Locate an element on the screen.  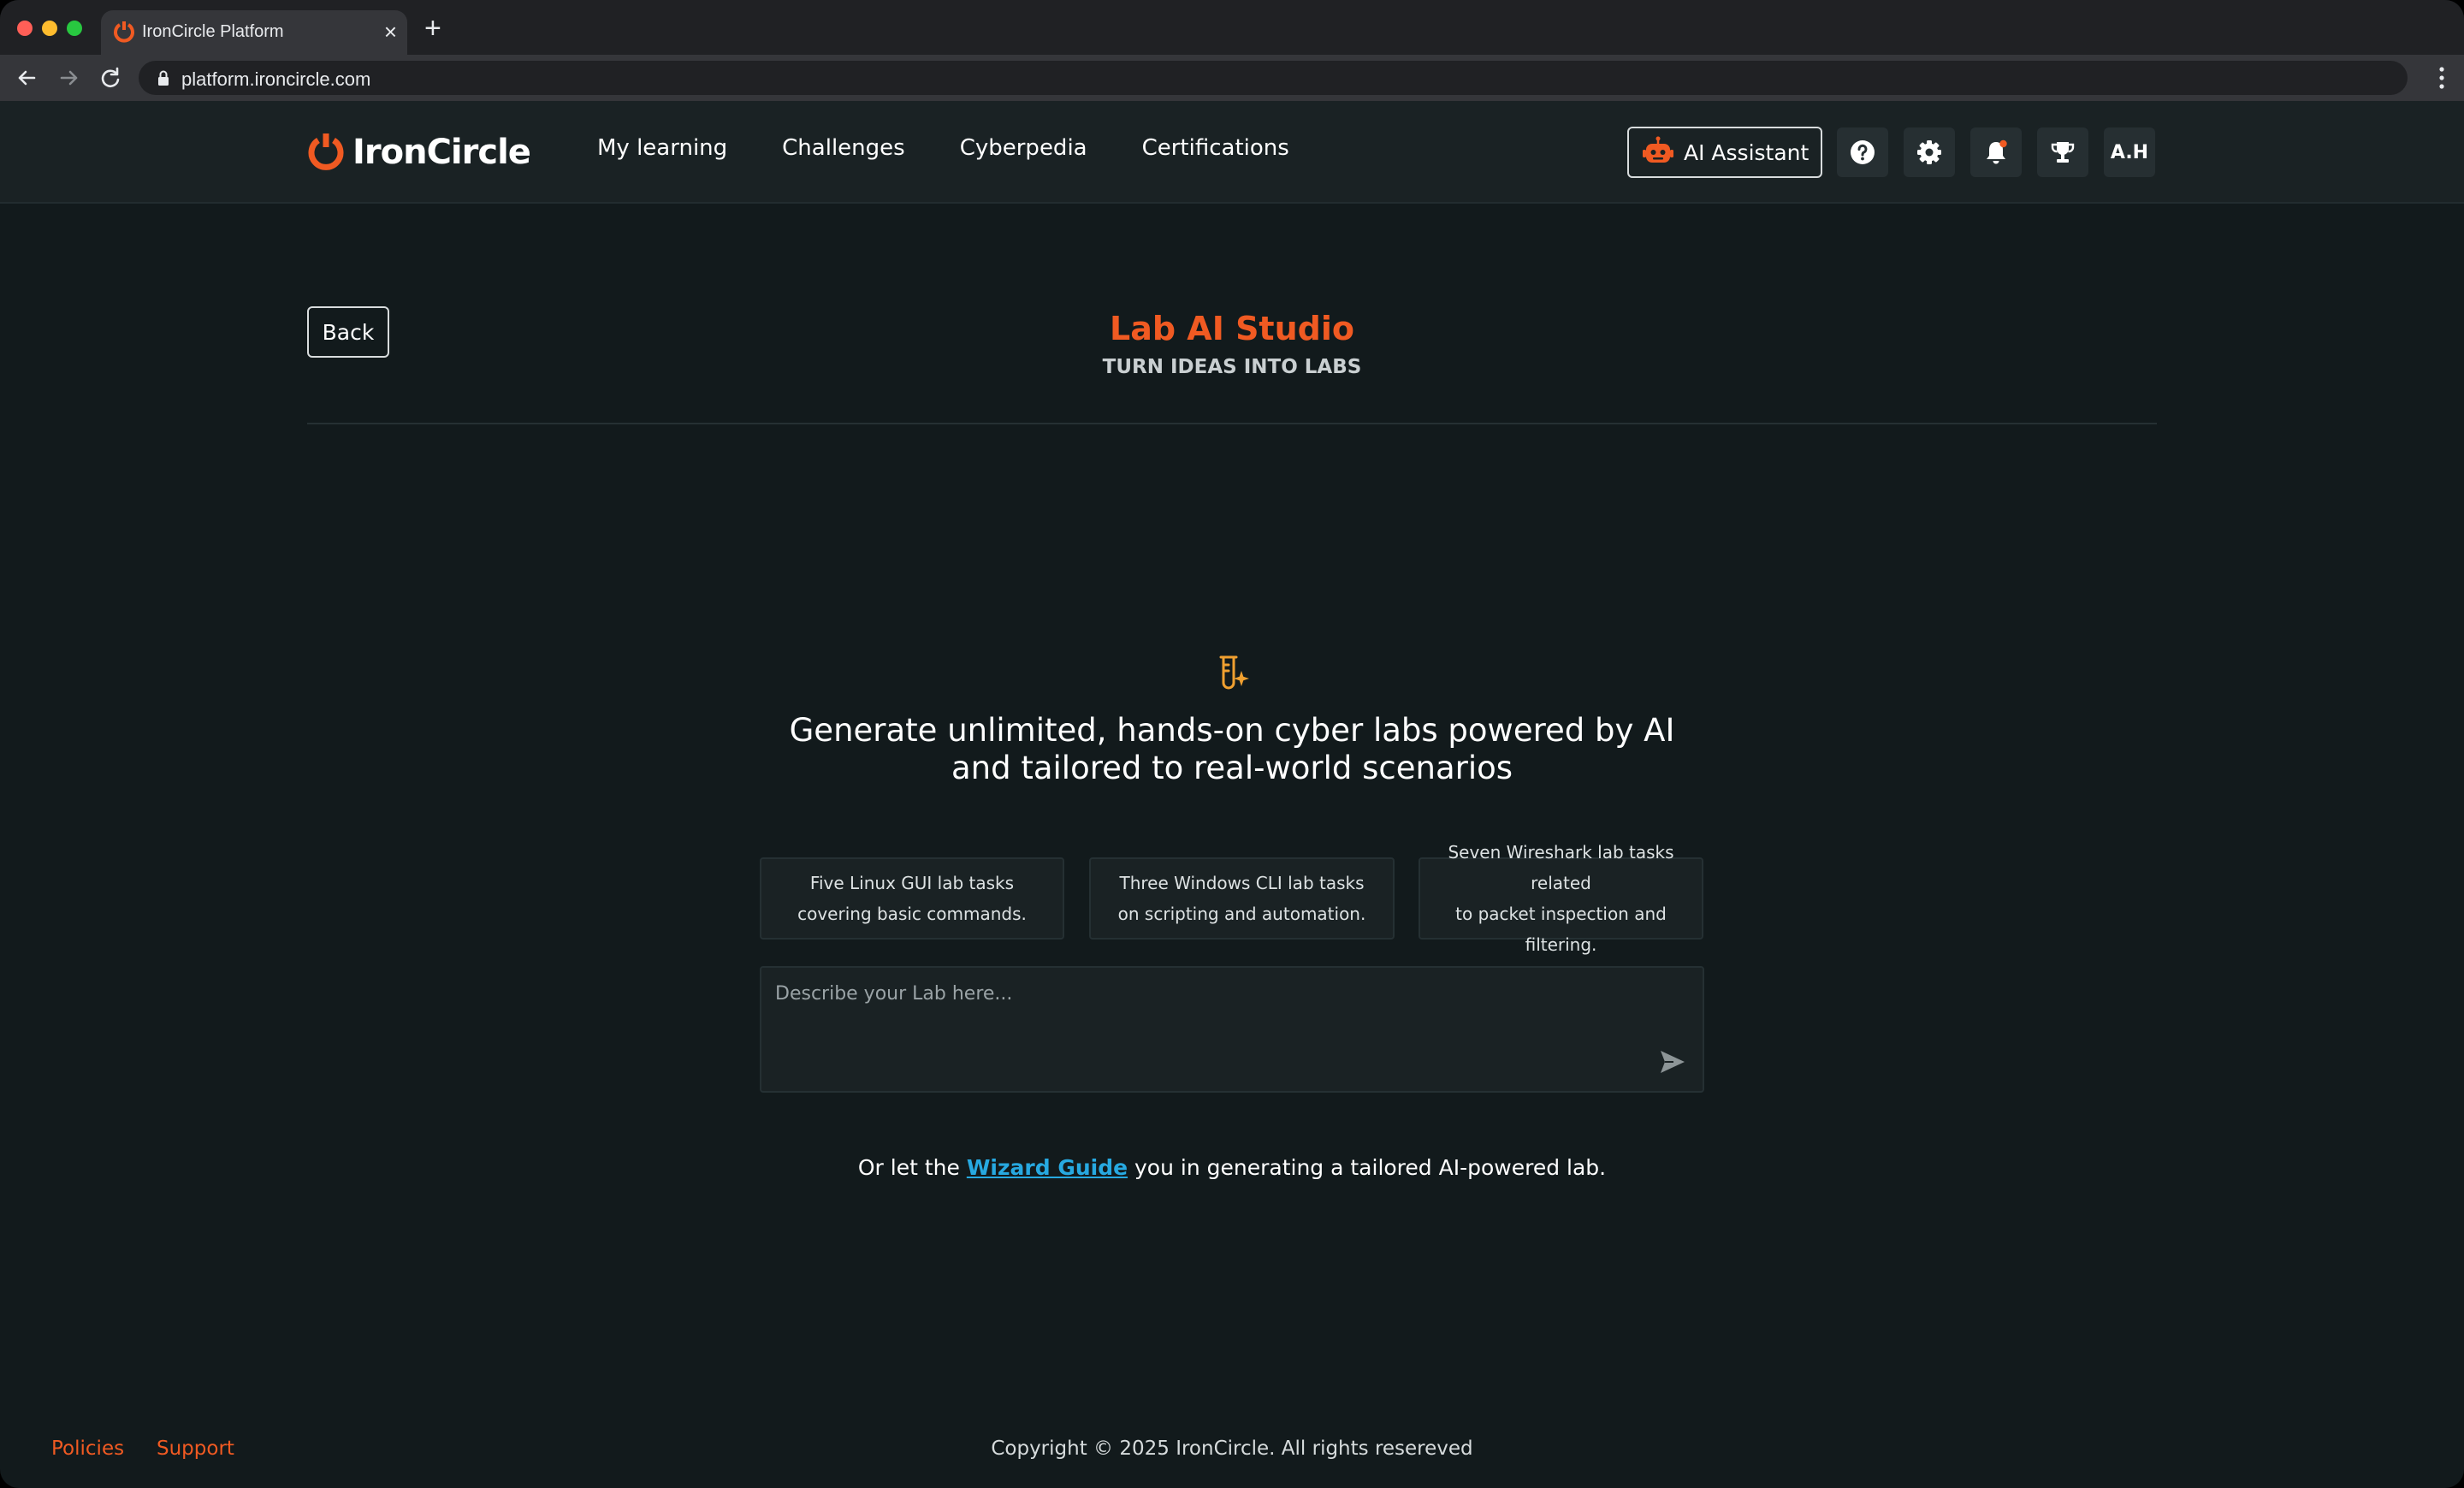
minimize-window-button is located at coordinates (49, 28).